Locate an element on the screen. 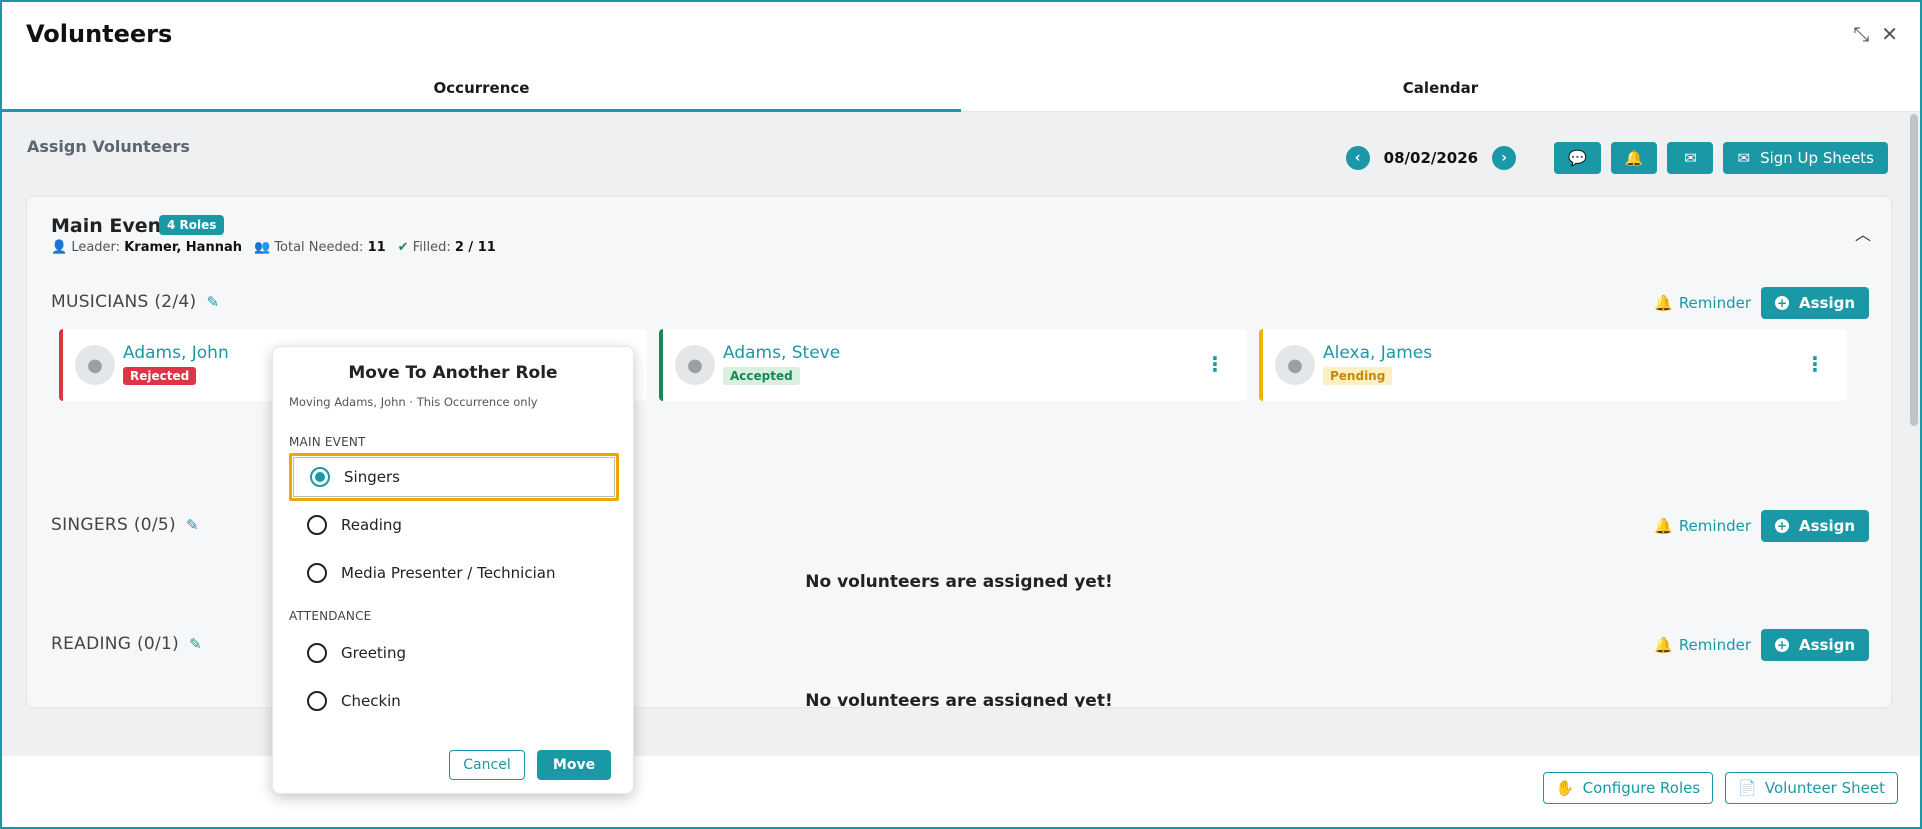 The image size is (1922, 829). role-heading-singers: SINGERS (0/5) ✎ is located at coordinates (125, 525).